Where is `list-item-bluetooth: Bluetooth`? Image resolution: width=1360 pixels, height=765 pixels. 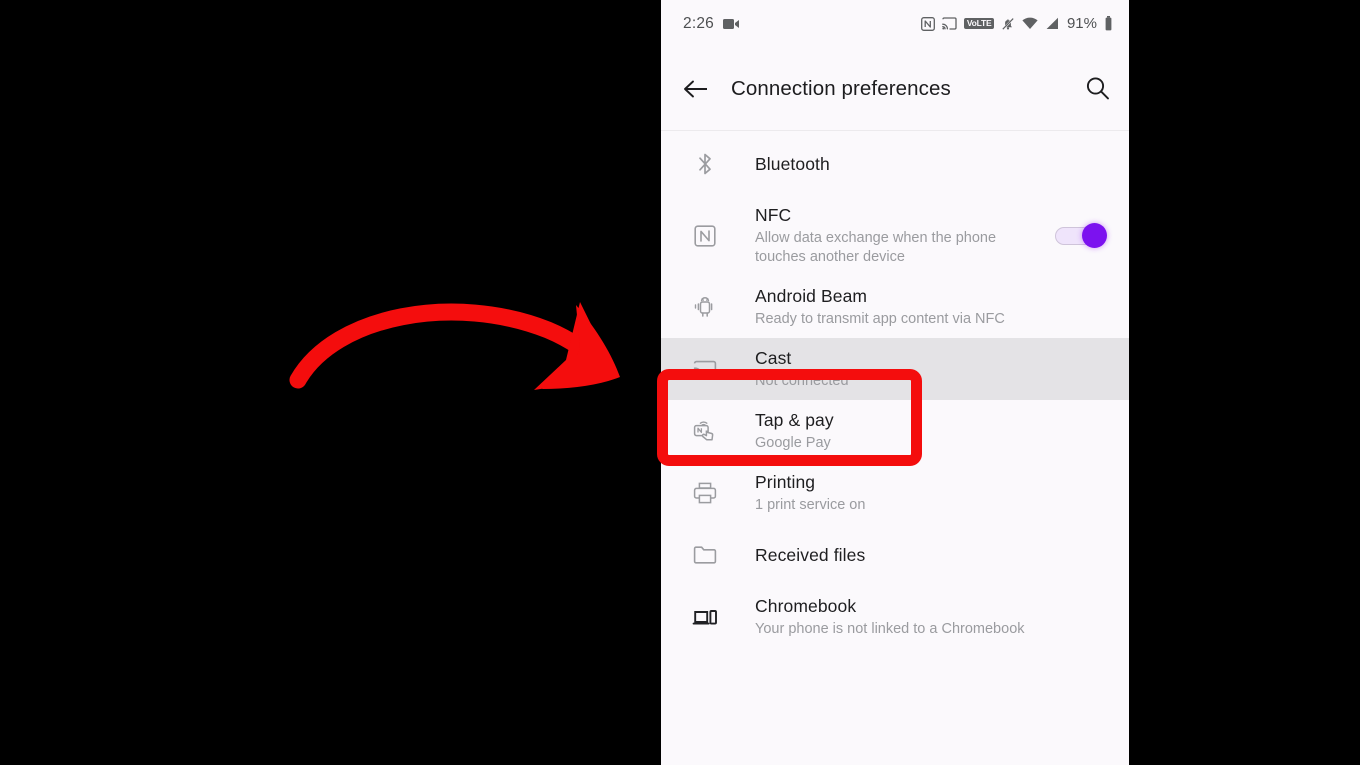 list-item-bluetooth: Bluetooth is located at coordinates (895, 164).